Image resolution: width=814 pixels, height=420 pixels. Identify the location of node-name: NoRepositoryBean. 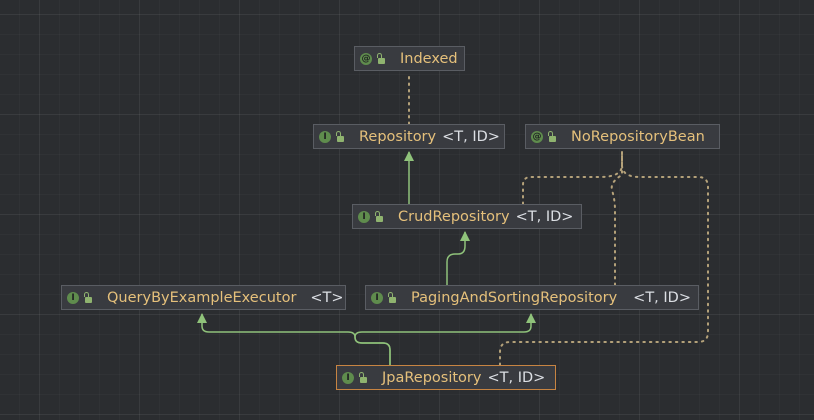
(638, 136).